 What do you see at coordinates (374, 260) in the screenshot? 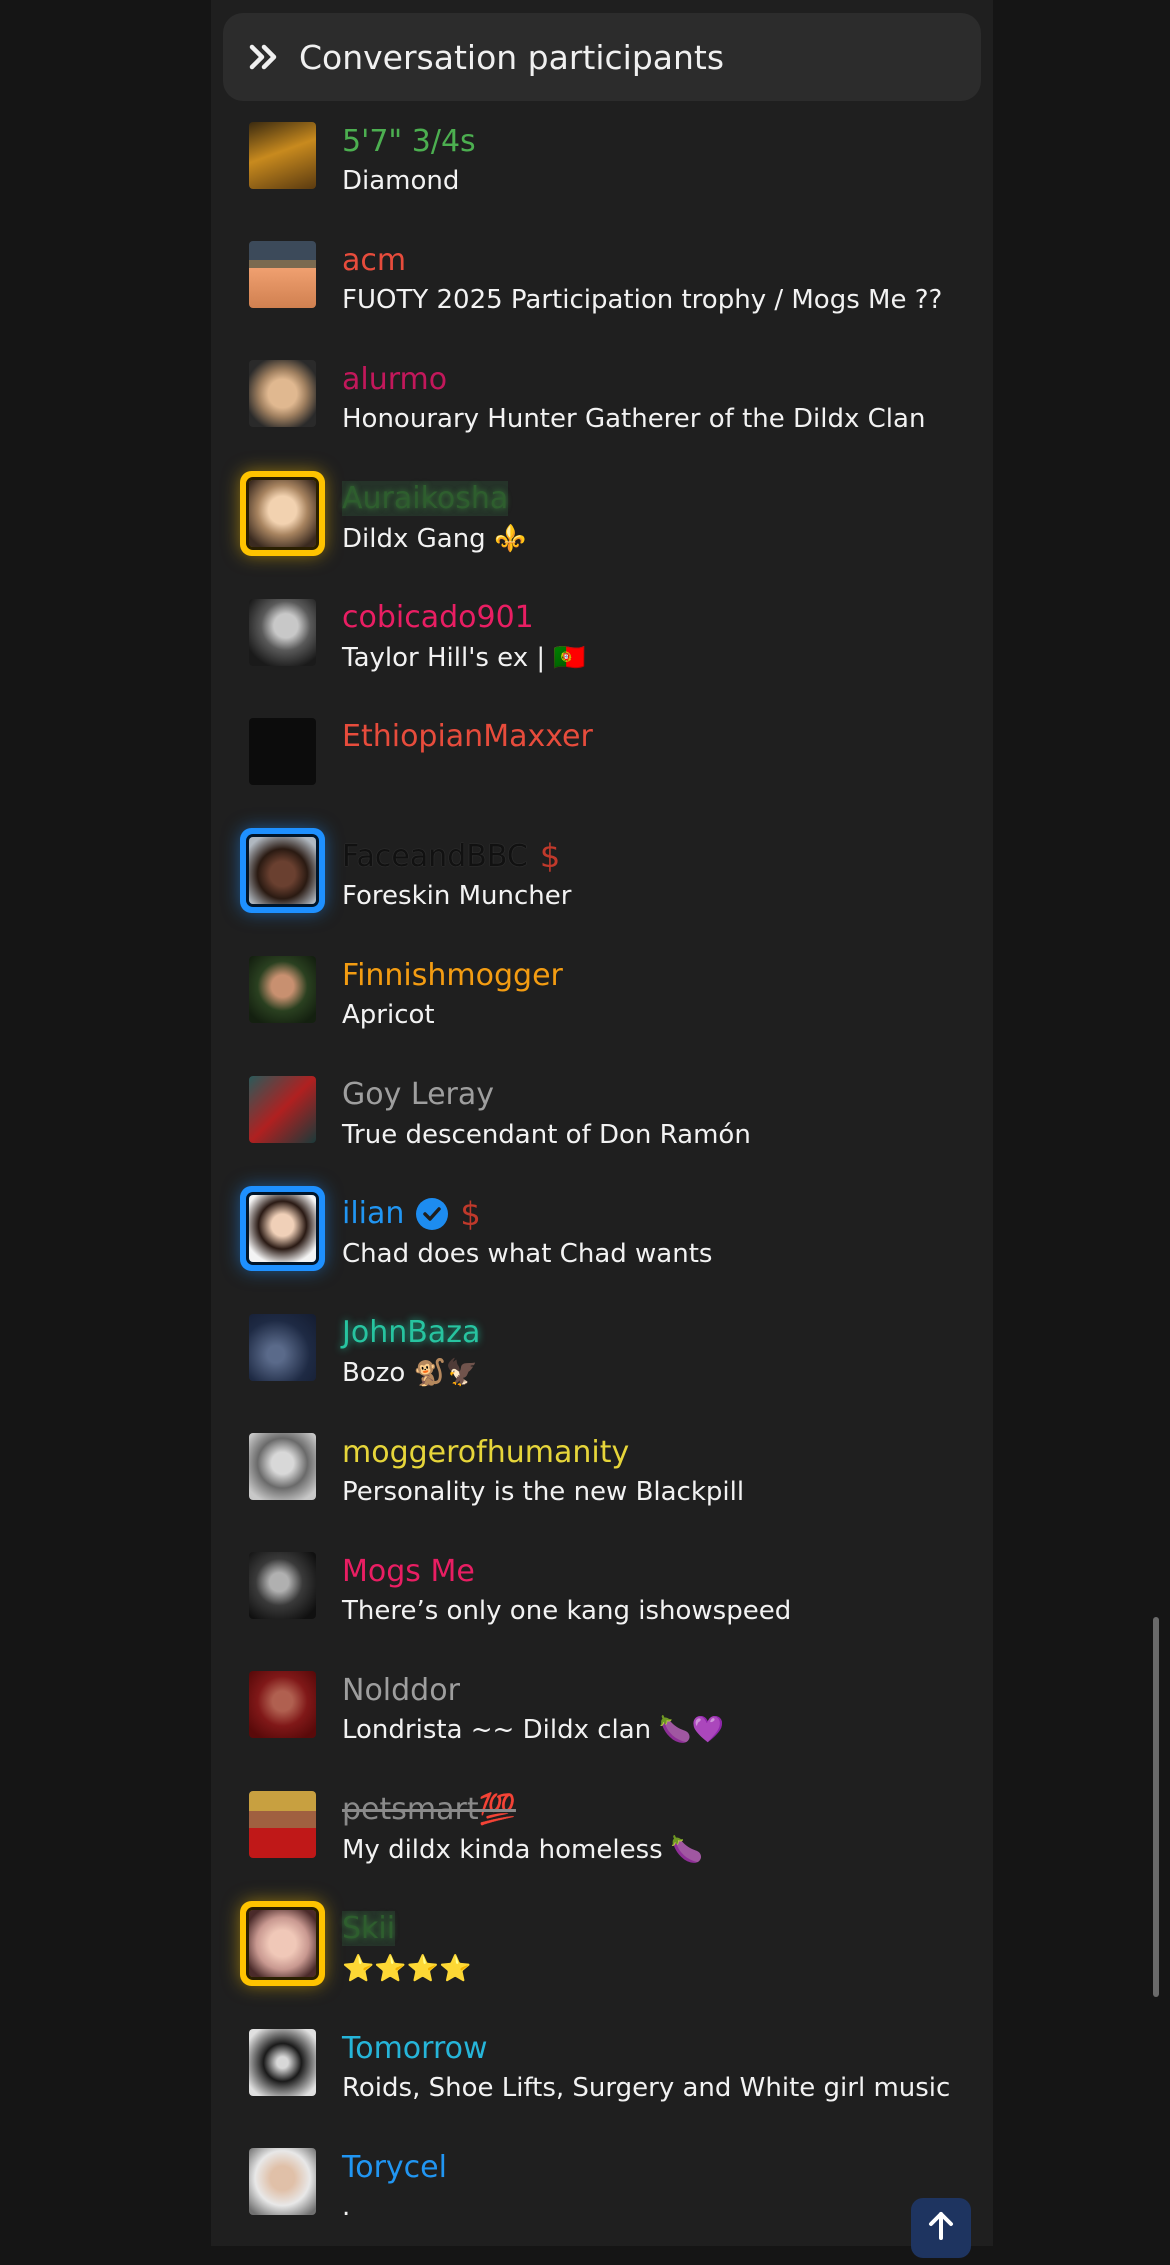
I see `username: acm` at bounding box center [374, 260].